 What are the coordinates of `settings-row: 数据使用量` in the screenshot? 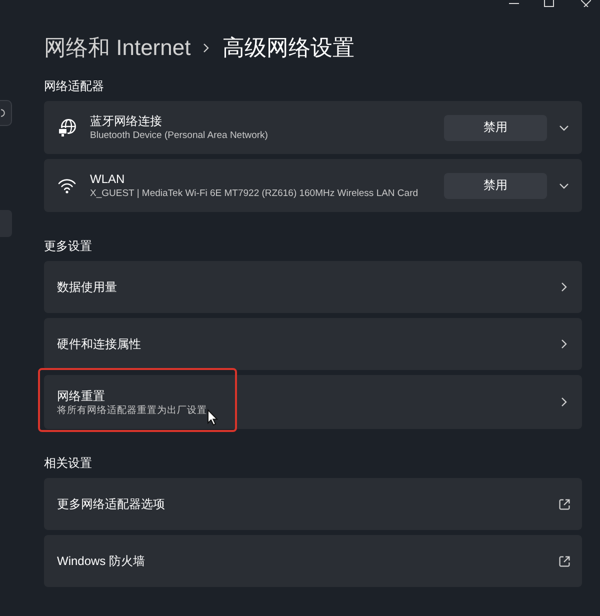 It's located at (313, 287).